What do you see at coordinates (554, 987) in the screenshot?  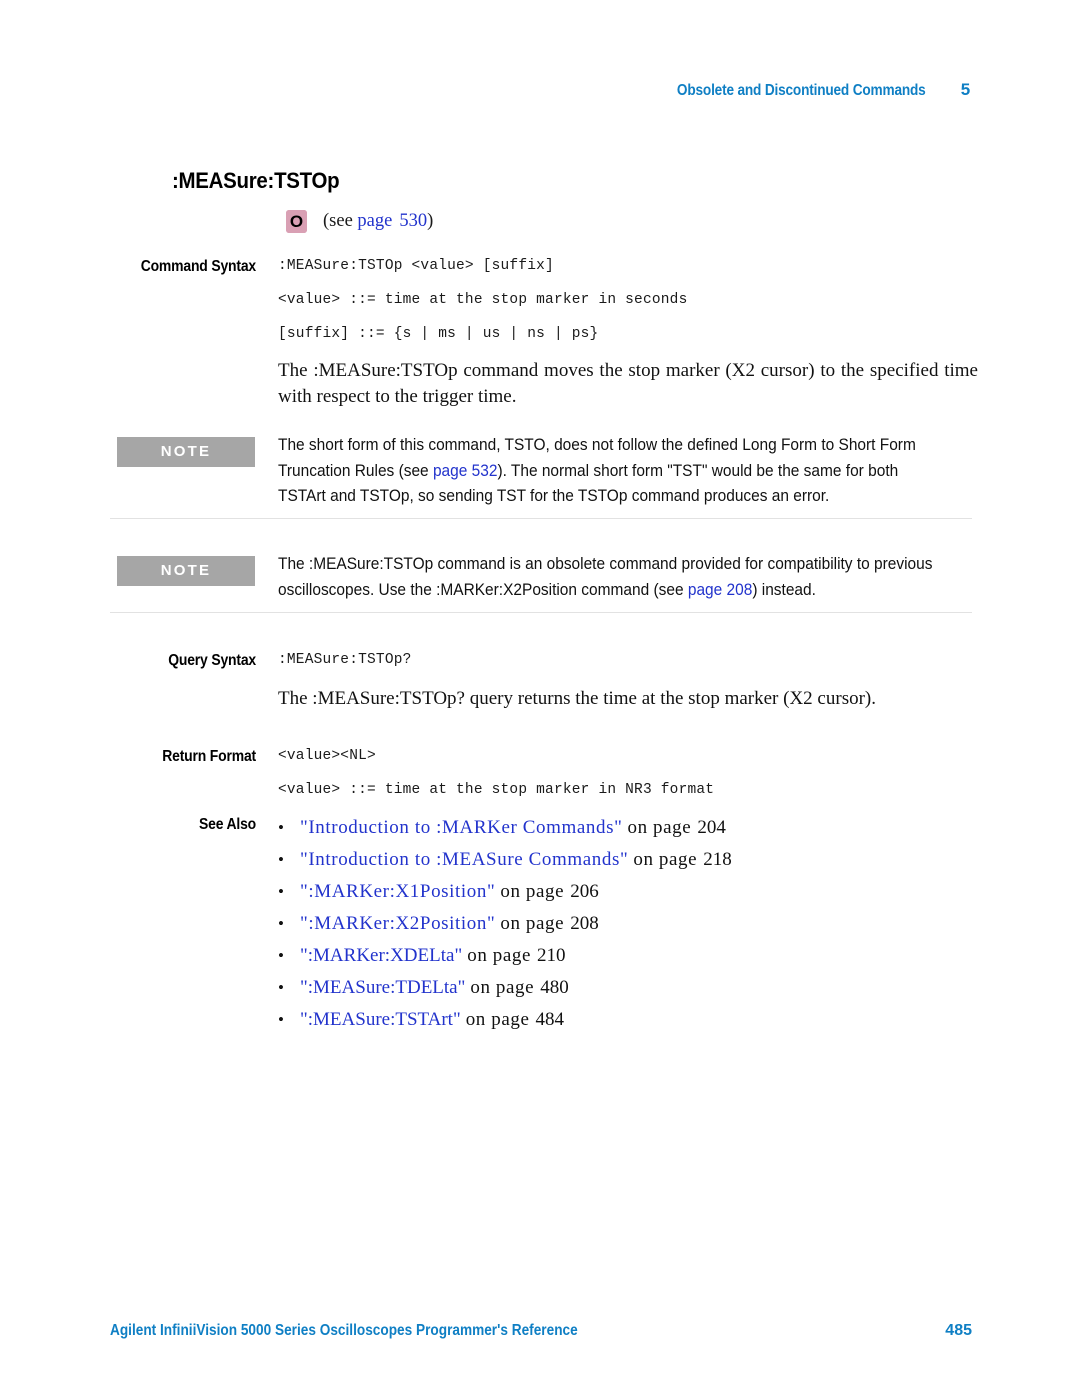 I see `see-also-page: 480` at bounding box center [554, 987].